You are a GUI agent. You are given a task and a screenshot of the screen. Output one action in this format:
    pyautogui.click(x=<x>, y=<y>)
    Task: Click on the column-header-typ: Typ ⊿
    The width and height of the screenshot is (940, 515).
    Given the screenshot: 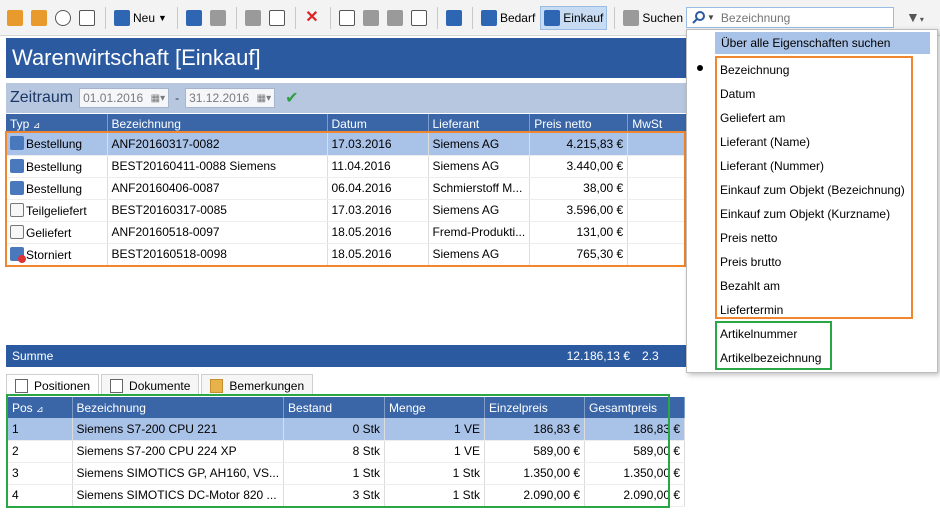 What is the action you would take?
    pyautogui.click(x=57, y=123)
    